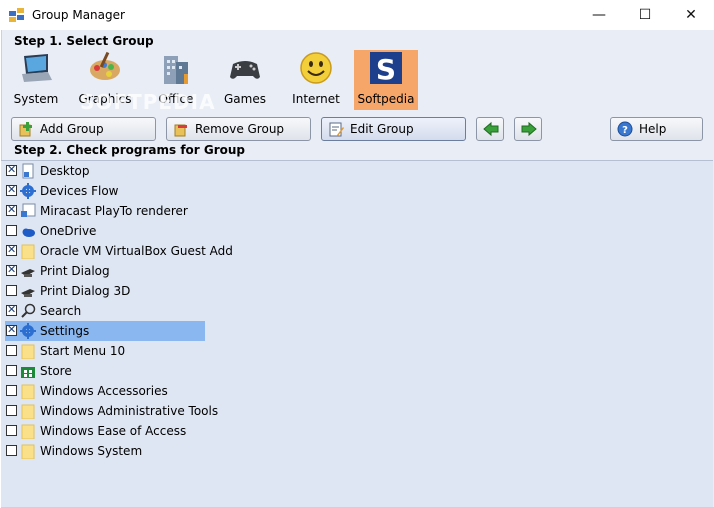 The width and height of the screenshot is (714, 508). I want to click on step1-label: Step 1. Select Group, so click(84, 41).